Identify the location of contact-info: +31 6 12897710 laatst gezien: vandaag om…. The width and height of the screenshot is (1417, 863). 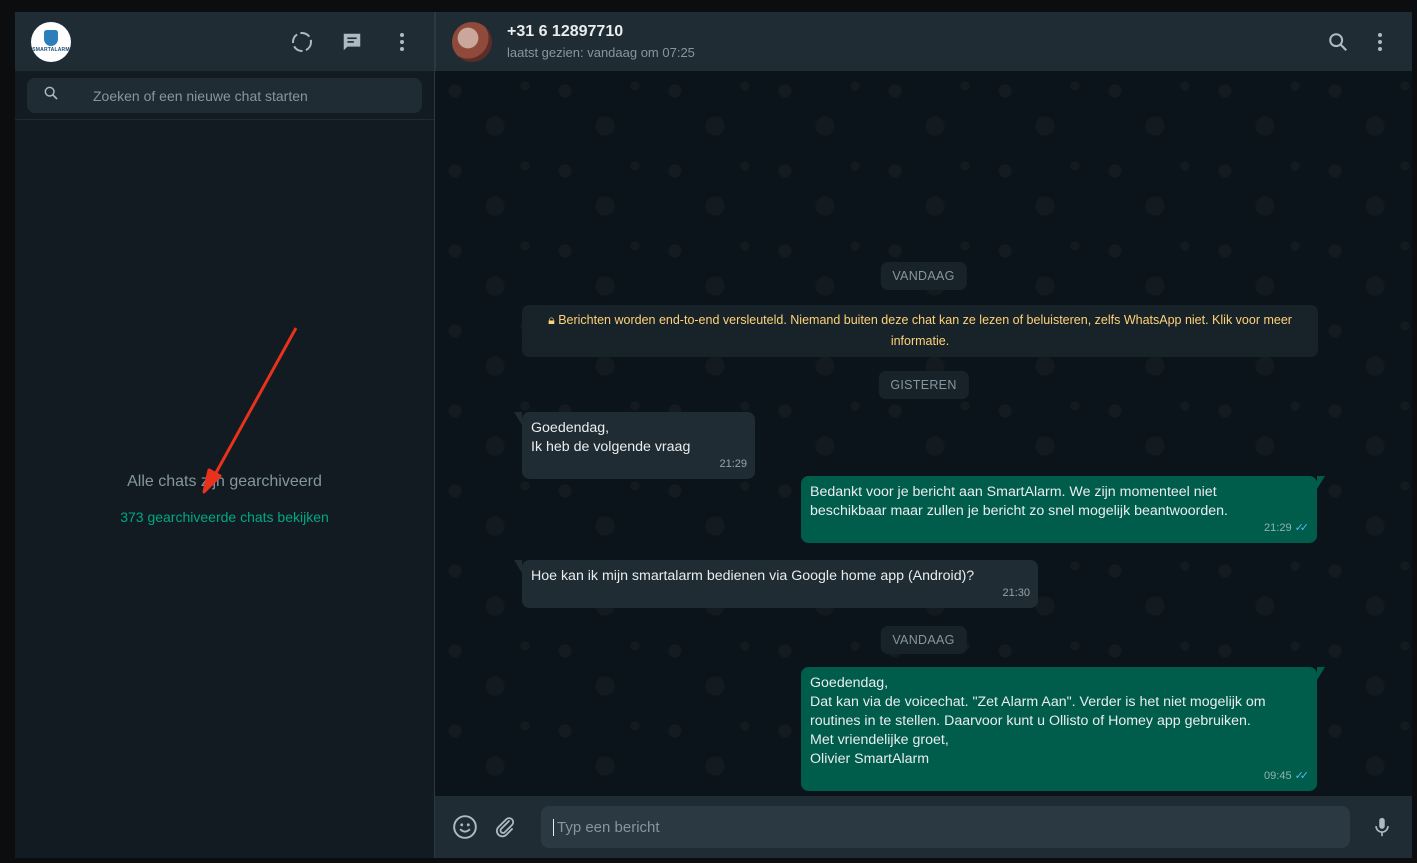
(601, 41).